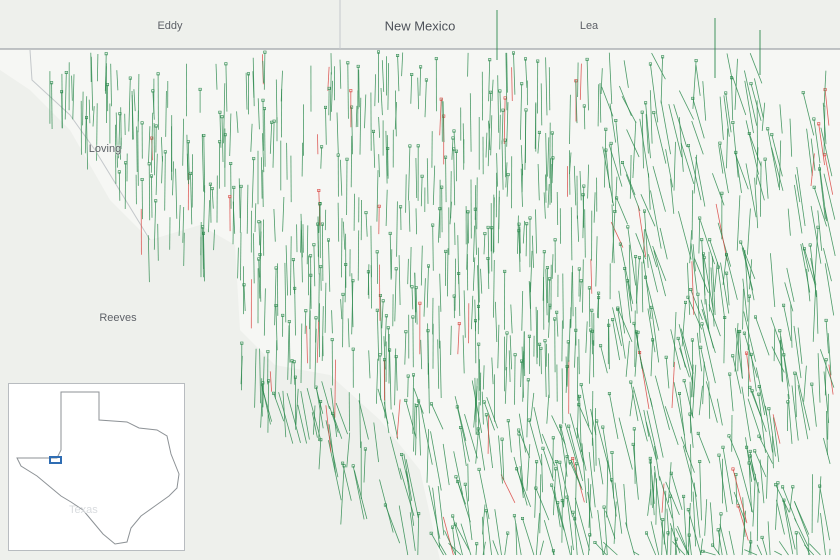  Describe the element at coordinates (420, 26) in the screenshot. I see `state-label: New Mexico` at that location.